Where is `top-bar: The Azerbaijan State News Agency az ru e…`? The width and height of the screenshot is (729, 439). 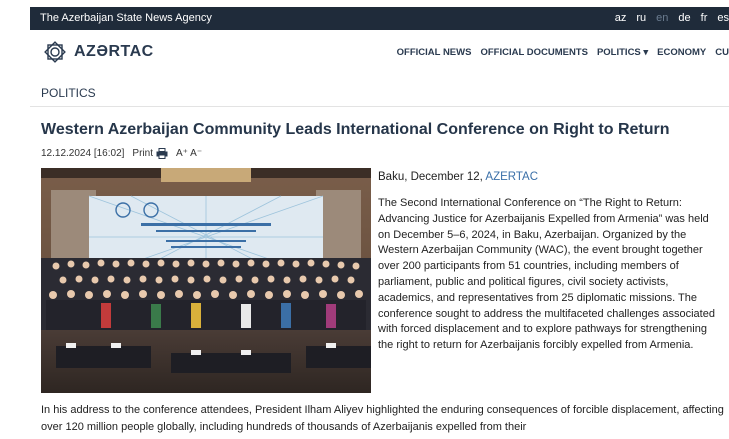
top-bar: The Azerbaijan State News Agency az ru e… is located at coordinates (379, 18).